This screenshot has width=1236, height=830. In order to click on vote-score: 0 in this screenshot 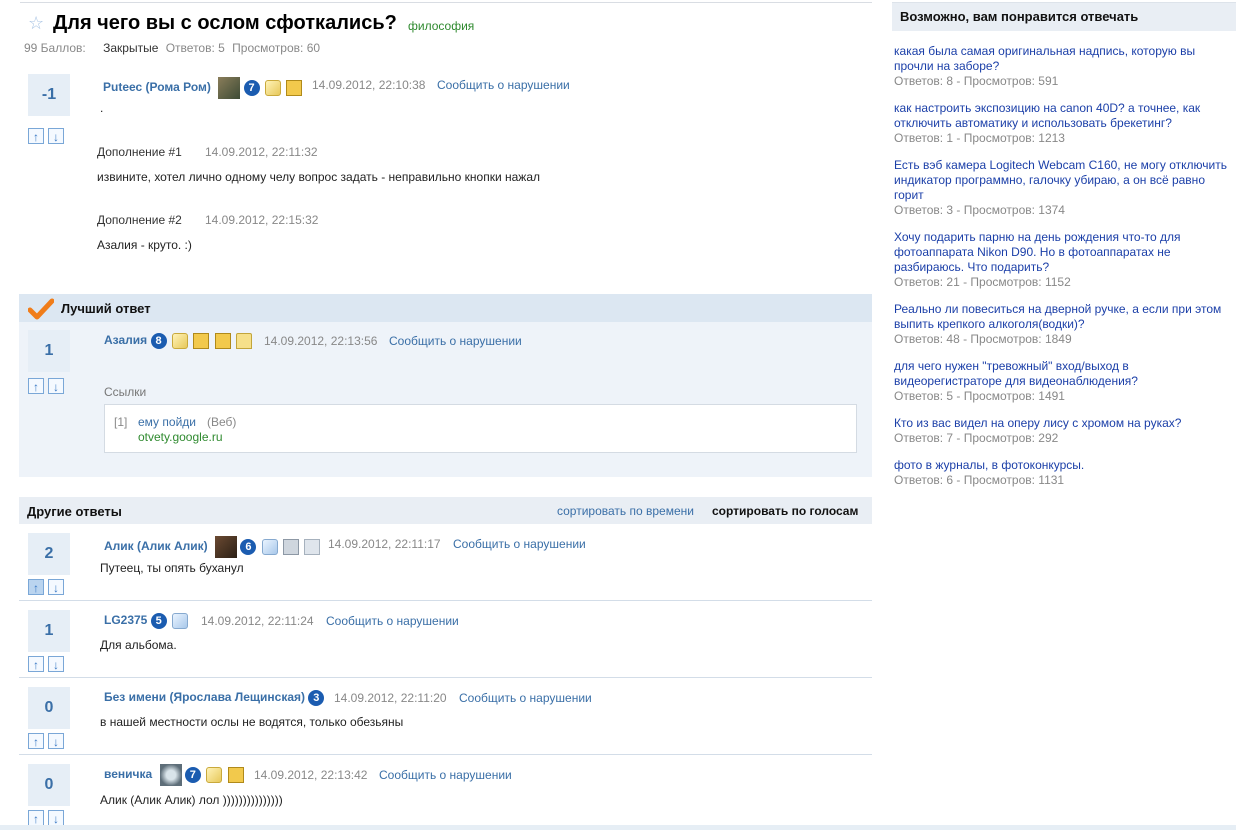, I will do `click(49, 785)`.